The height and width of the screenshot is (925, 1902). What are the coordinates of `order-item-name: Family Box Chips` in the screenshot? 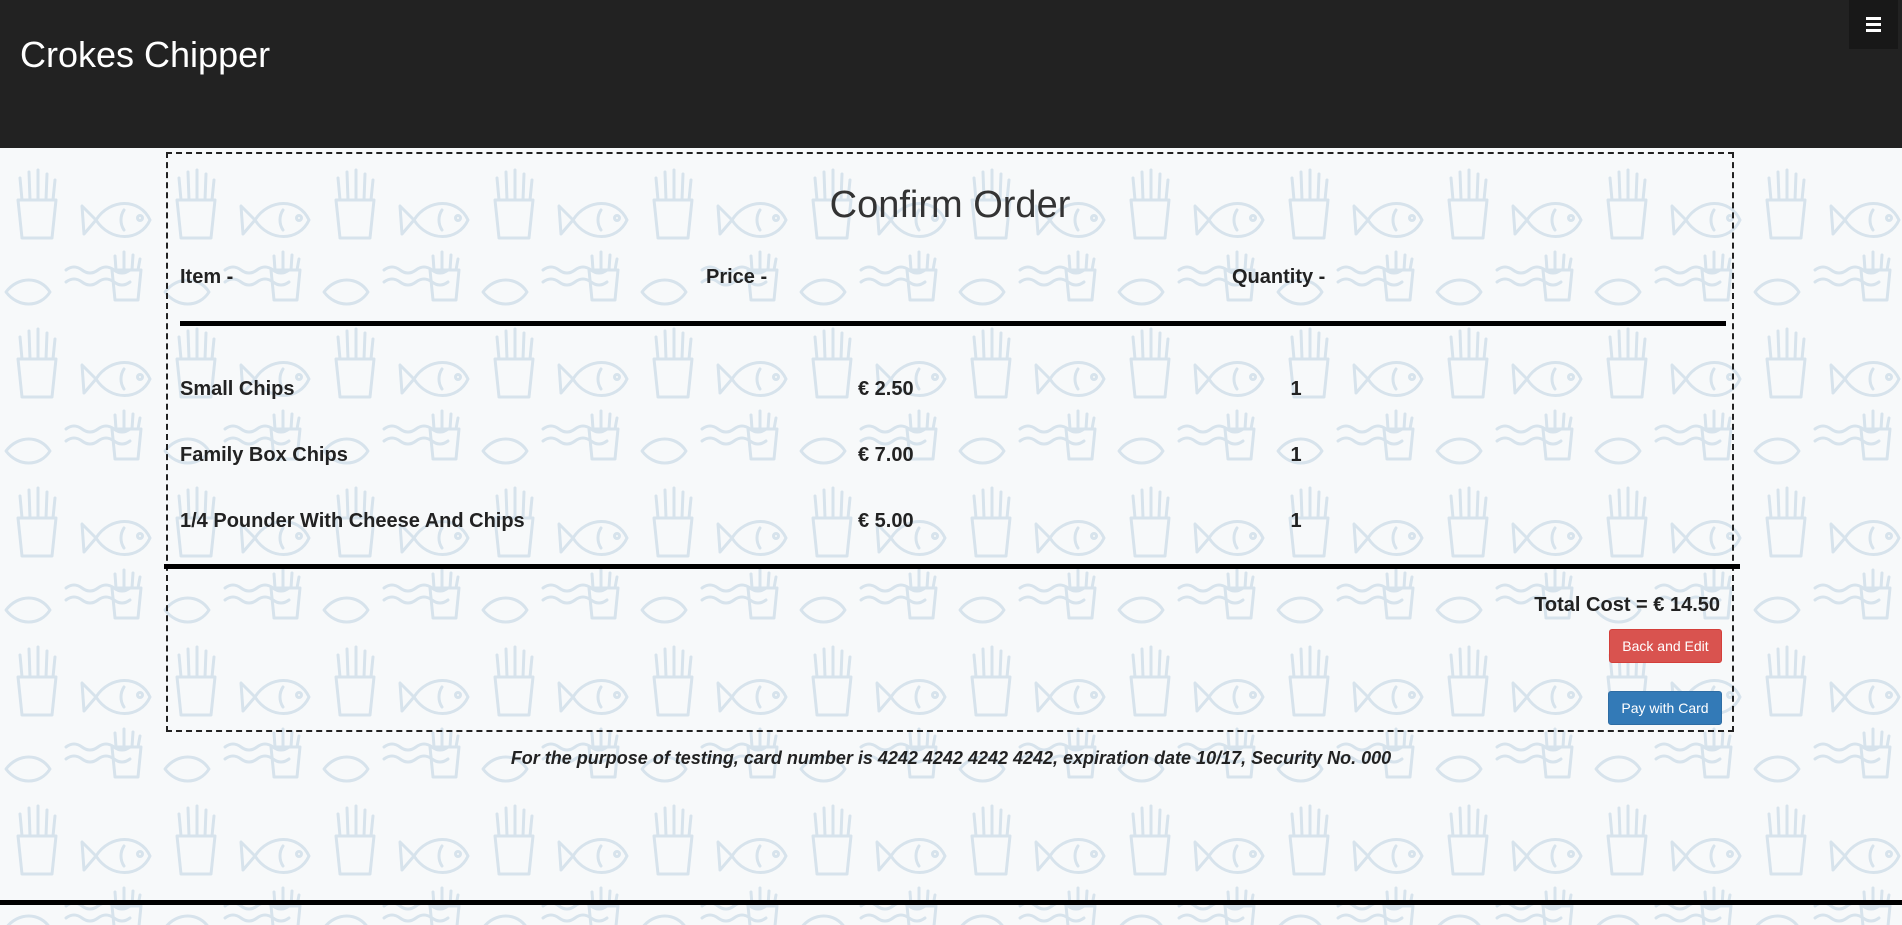 It's located at (264, 455).